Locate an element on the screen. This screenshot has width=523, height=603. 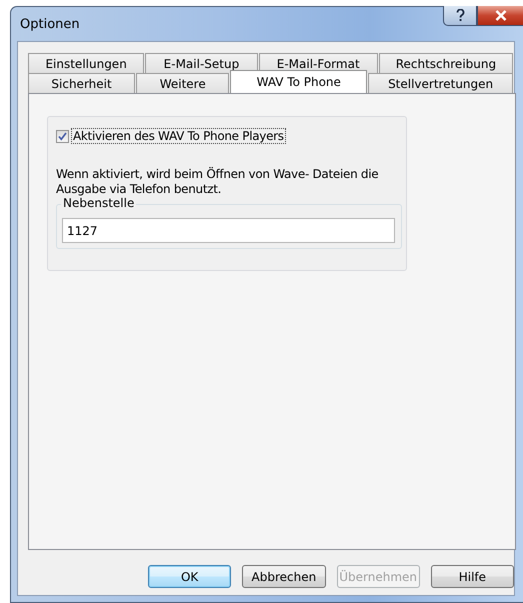
dialog-button: OK is located at coordinates (190, 576).